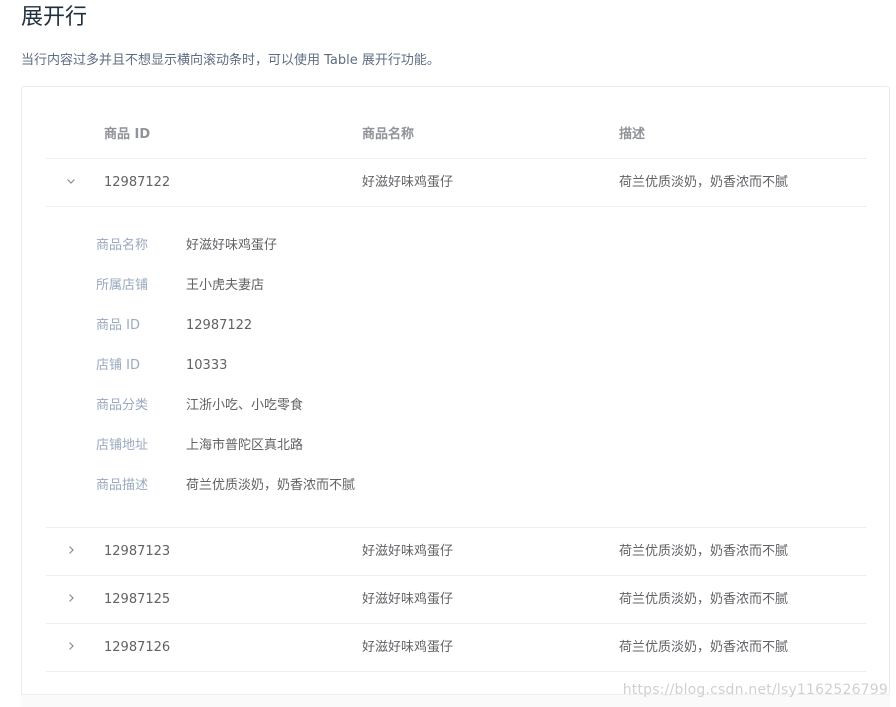  What do you see at coordinates (456, 183) in the screenshot?
I see `table-row: 12987122 好滋好味鸡蛋仔 荷兰优质淡奶，奶香浓而不腻` at bounding box center [456, 183].